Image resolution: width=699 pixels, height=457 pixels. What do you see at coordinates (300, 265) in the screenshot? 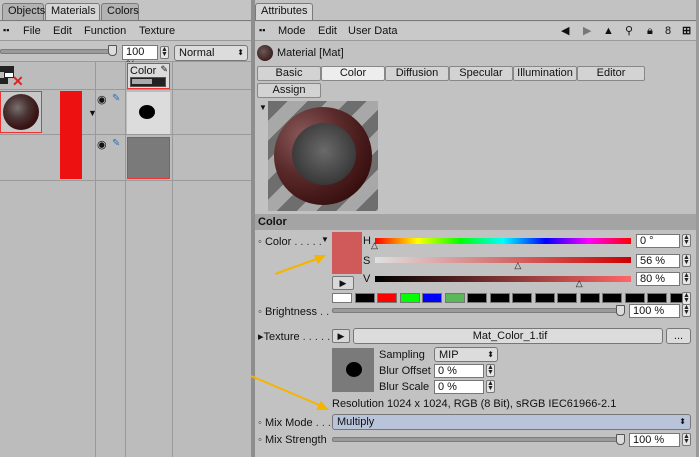
I see `arrow-to-color-swatch` at bounding box center [300, 265].